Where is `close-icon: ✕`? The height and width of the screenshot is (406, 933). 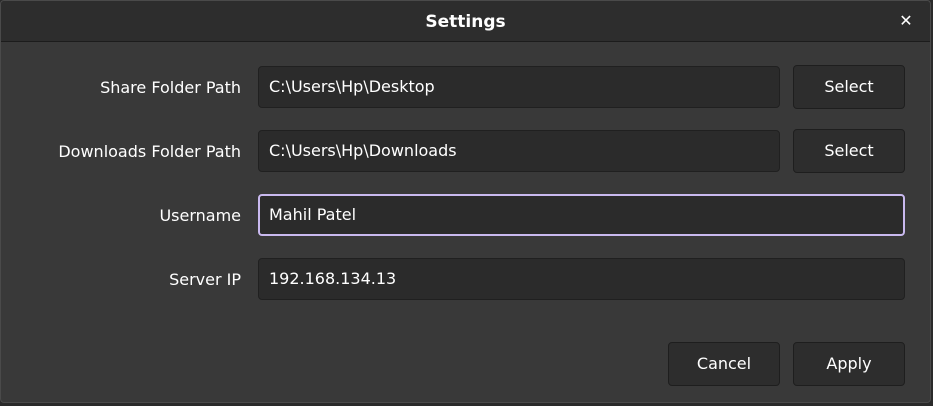 close-icon: ✕ is located at coordinates (906, 21).